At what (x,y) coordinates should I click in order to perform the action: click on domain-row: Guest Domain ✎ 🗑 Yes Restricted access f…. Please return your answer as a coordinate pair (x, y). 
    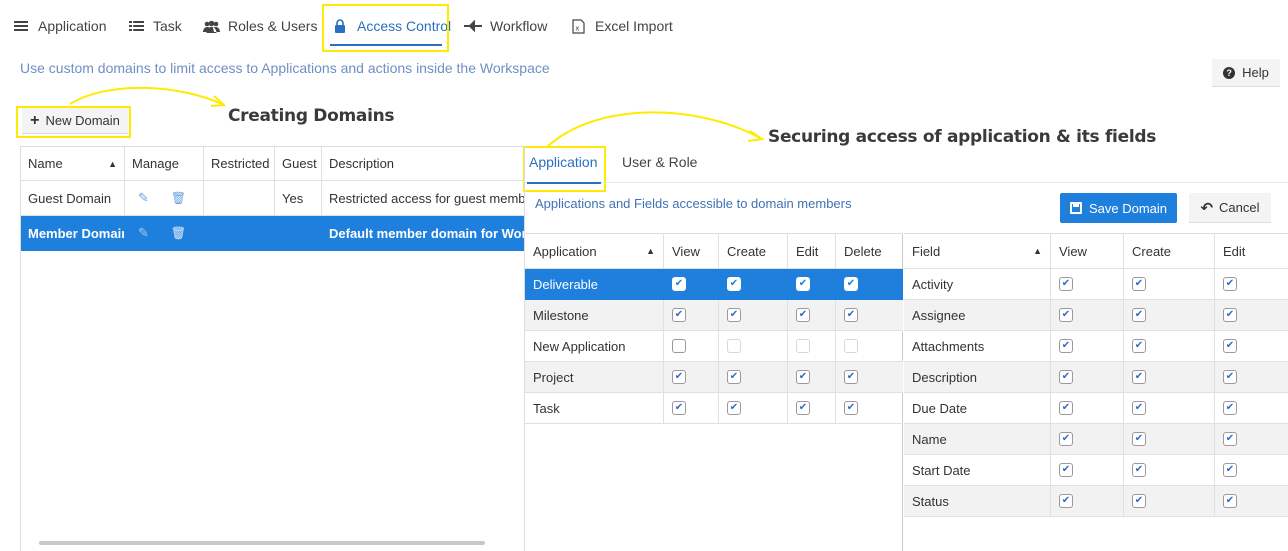
    Looking at the image, I should click on (272, 198).